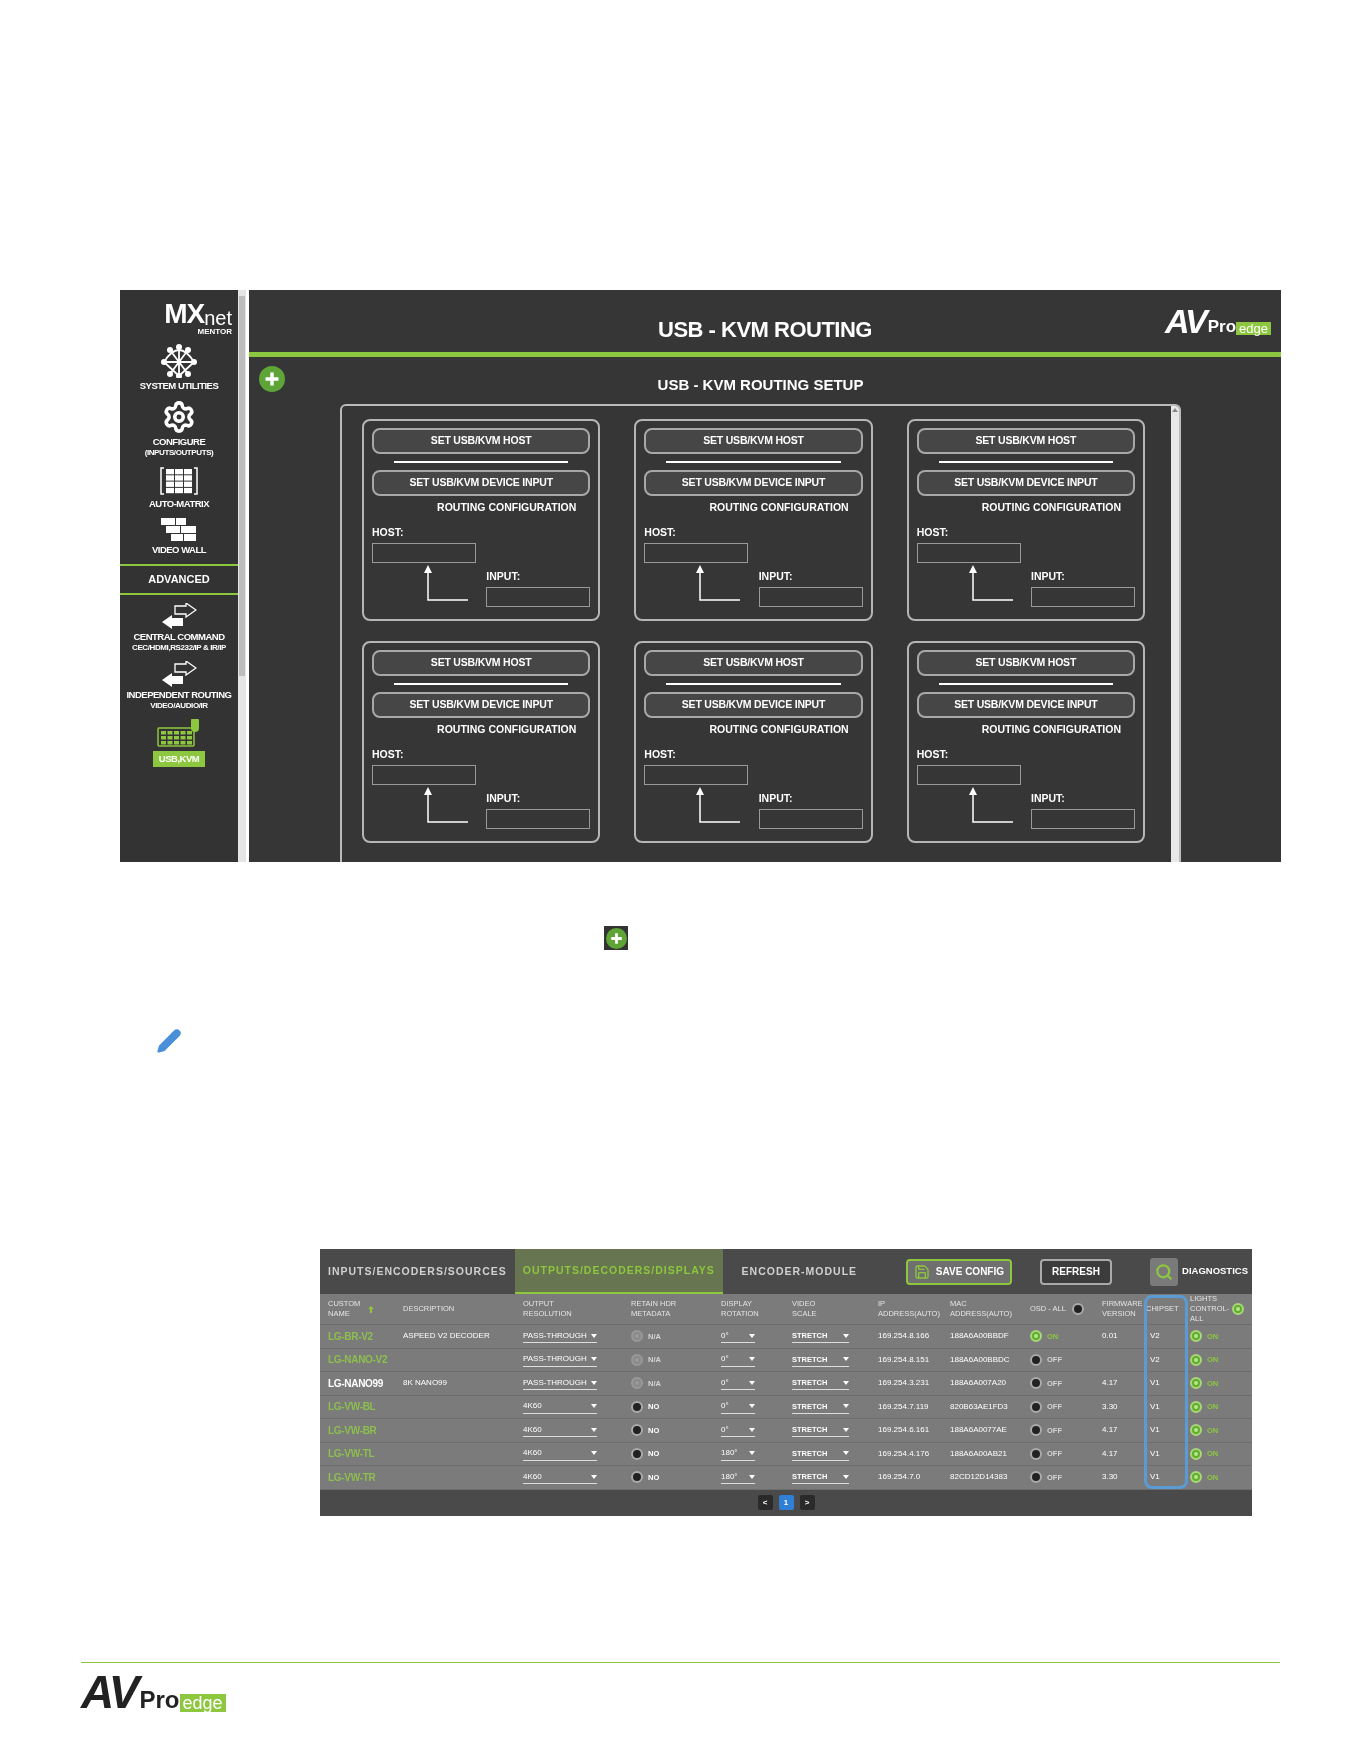  What do you see at coordinates (1215, 1271) in the screenshot?
I see `diagnostics-label: DIAGNOSTICS` at bounding box center [1215, 1271].